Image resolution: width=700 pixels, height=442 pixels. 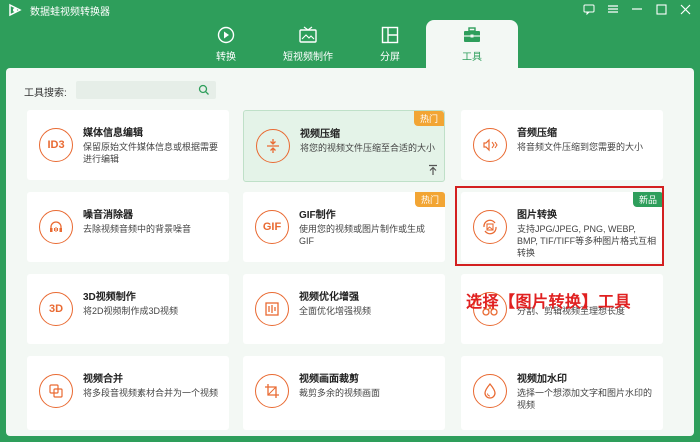 I want to click on tool-card-audio-compress: 音频压缩 将音频文件压缩到您需要的大小, so click(x=562, y=145).